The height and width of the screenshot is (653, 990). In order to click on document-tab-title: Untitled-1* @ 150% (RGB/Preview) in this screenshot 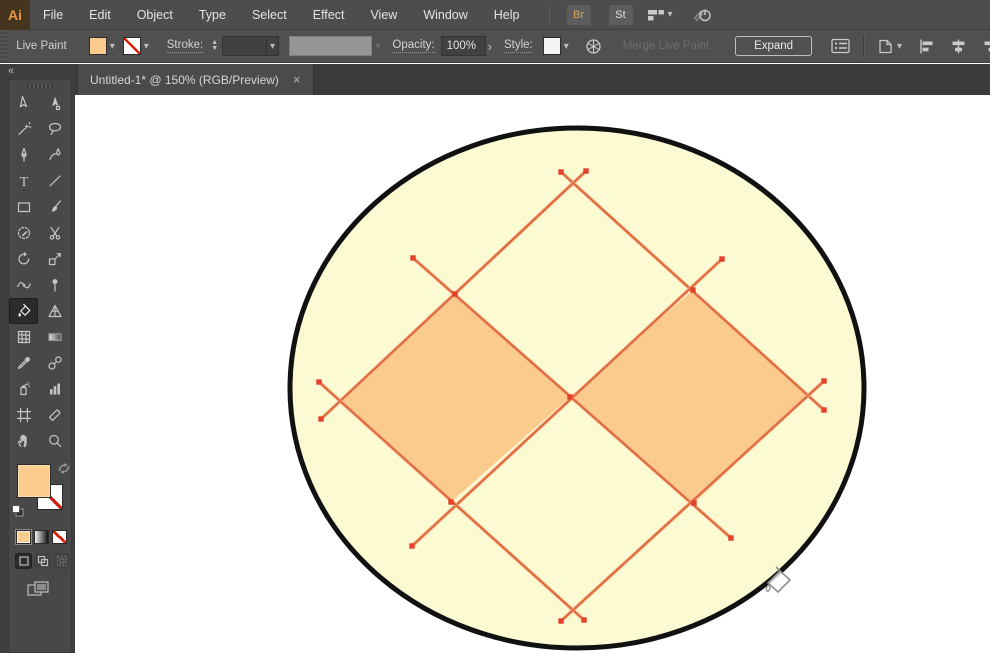, I will do `click(184, 79)`.